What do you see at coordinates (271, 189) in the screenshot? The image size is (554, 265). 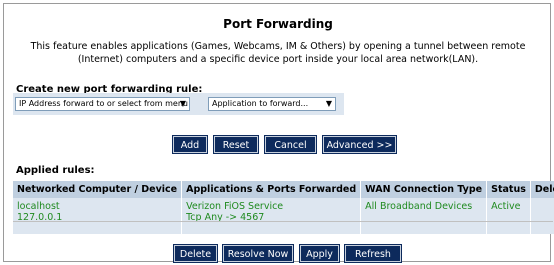 I see `column-header-applications: Applications & Ports Forwarded` at bounding box center [271, 189].